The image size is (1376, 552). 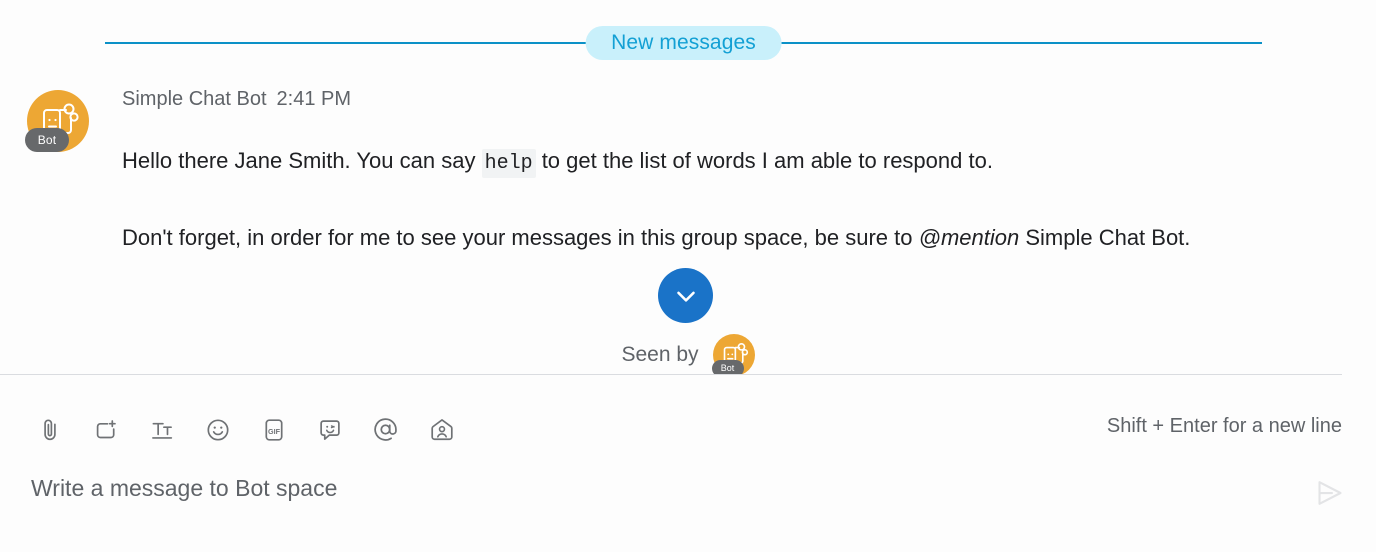 I want to click on add-card-icon, so click(x=106, y=428).